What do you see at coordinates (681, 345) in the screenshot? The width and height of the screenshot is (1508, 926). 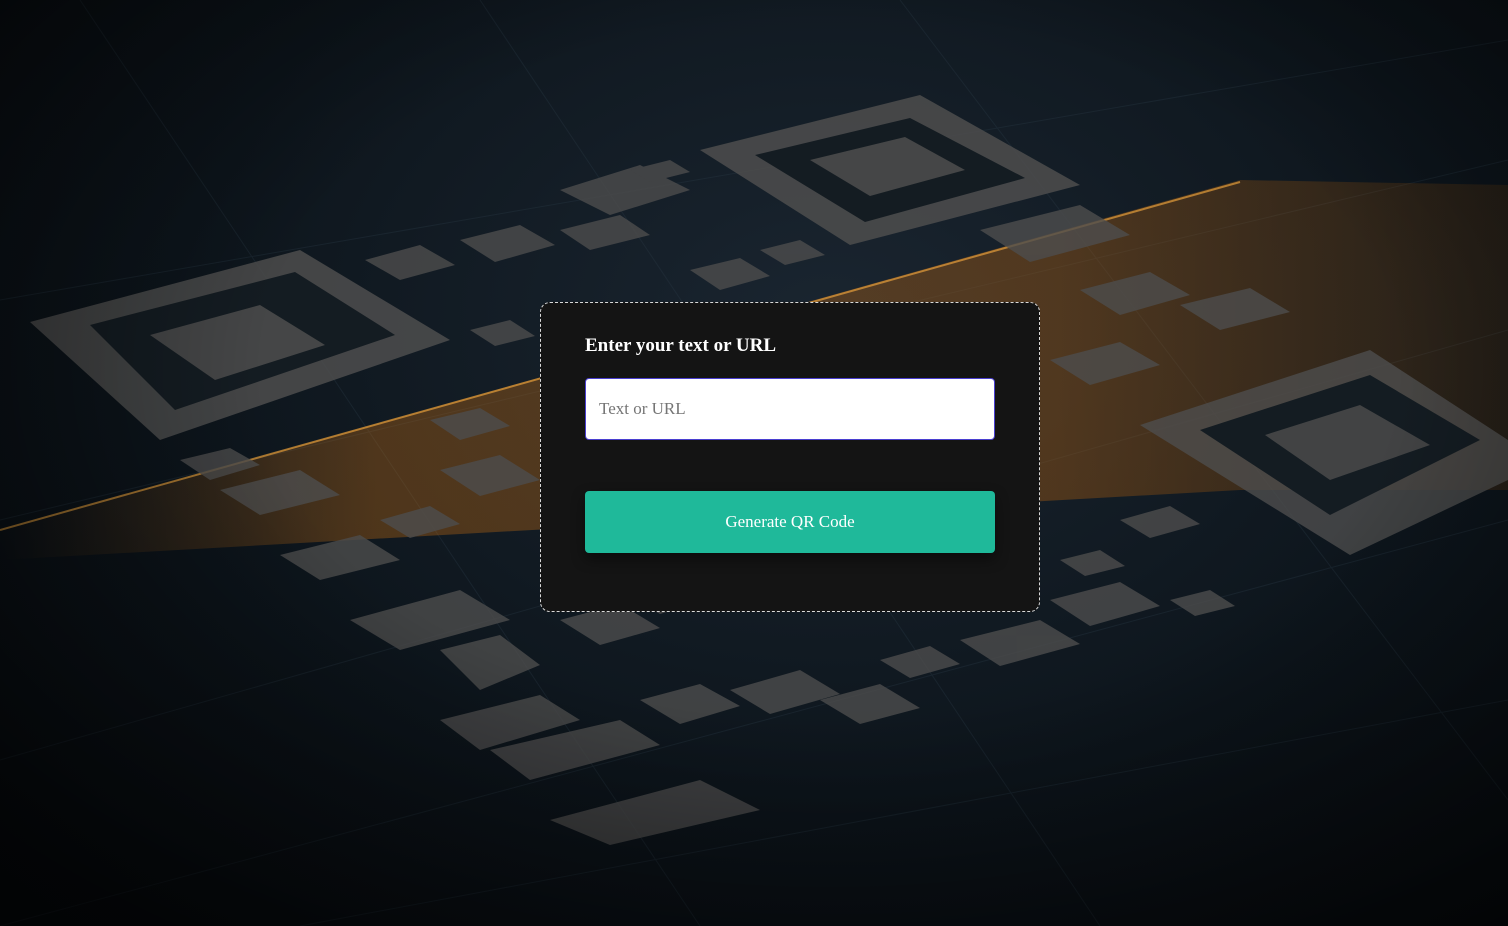 I see `form-title: Enter your text or URL` at bounding box center [681, 345].